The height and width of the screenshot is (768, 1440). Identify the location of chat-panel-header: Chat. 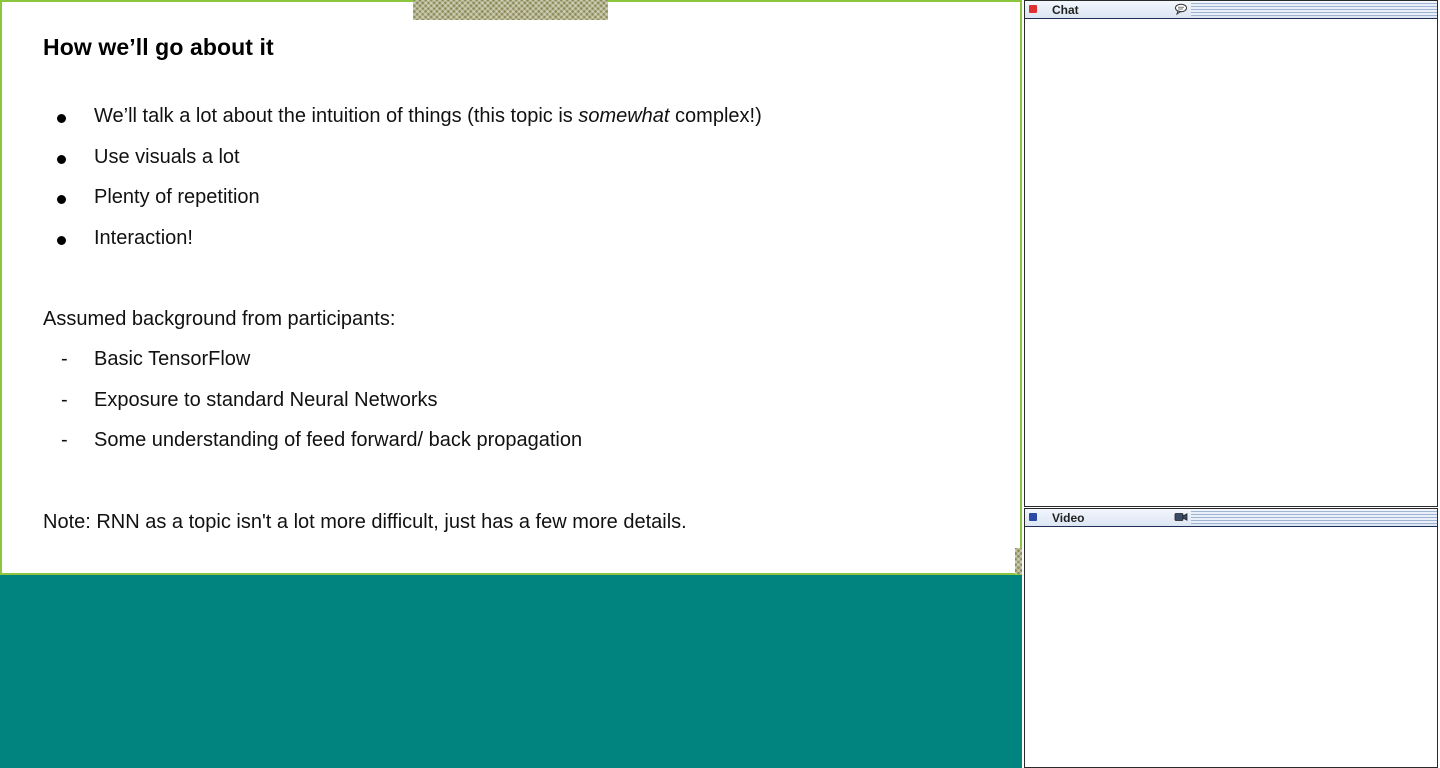
(1231, 10).